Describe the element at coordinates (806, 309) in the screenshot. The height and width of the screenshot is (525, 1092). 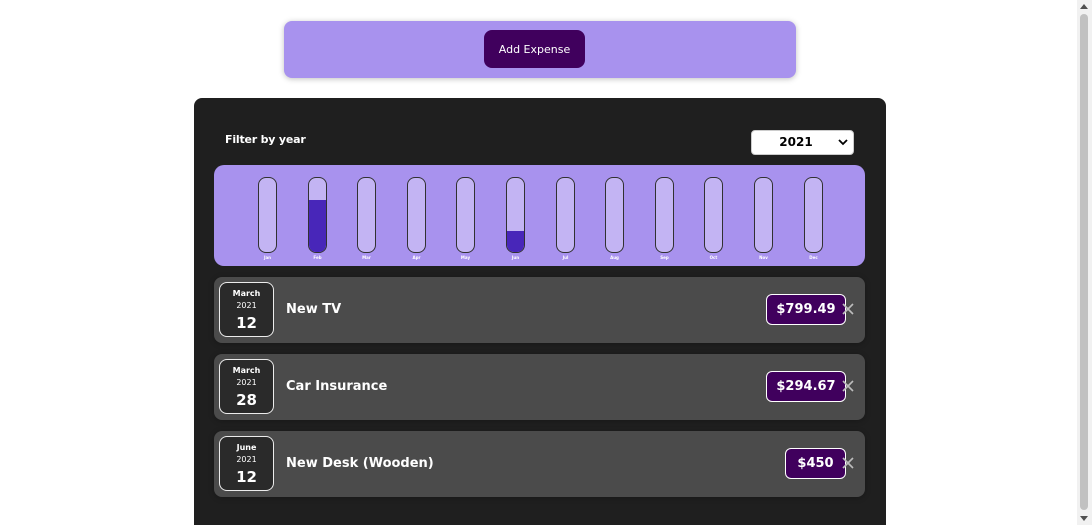
I see `expense-price: $799.49` at that location.